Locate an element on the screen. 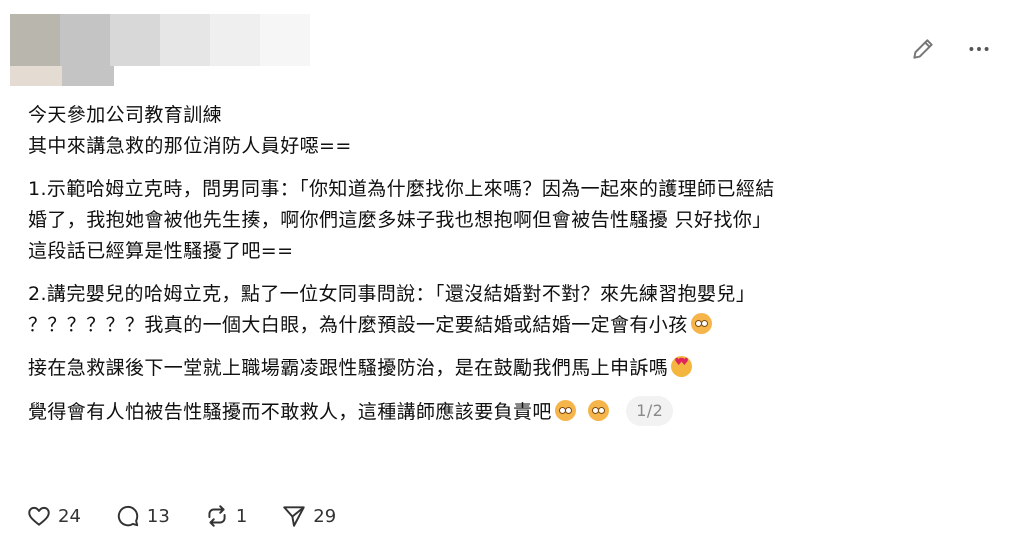 Image resolution: width=1024 pixels, height=541 pixels. post-line: 婚了，我抱她會被他先生揍，啊你們這麼多妹子我也想抱啊但會被告性騷擾 只好找你」 is located at coordinates (400, 220).